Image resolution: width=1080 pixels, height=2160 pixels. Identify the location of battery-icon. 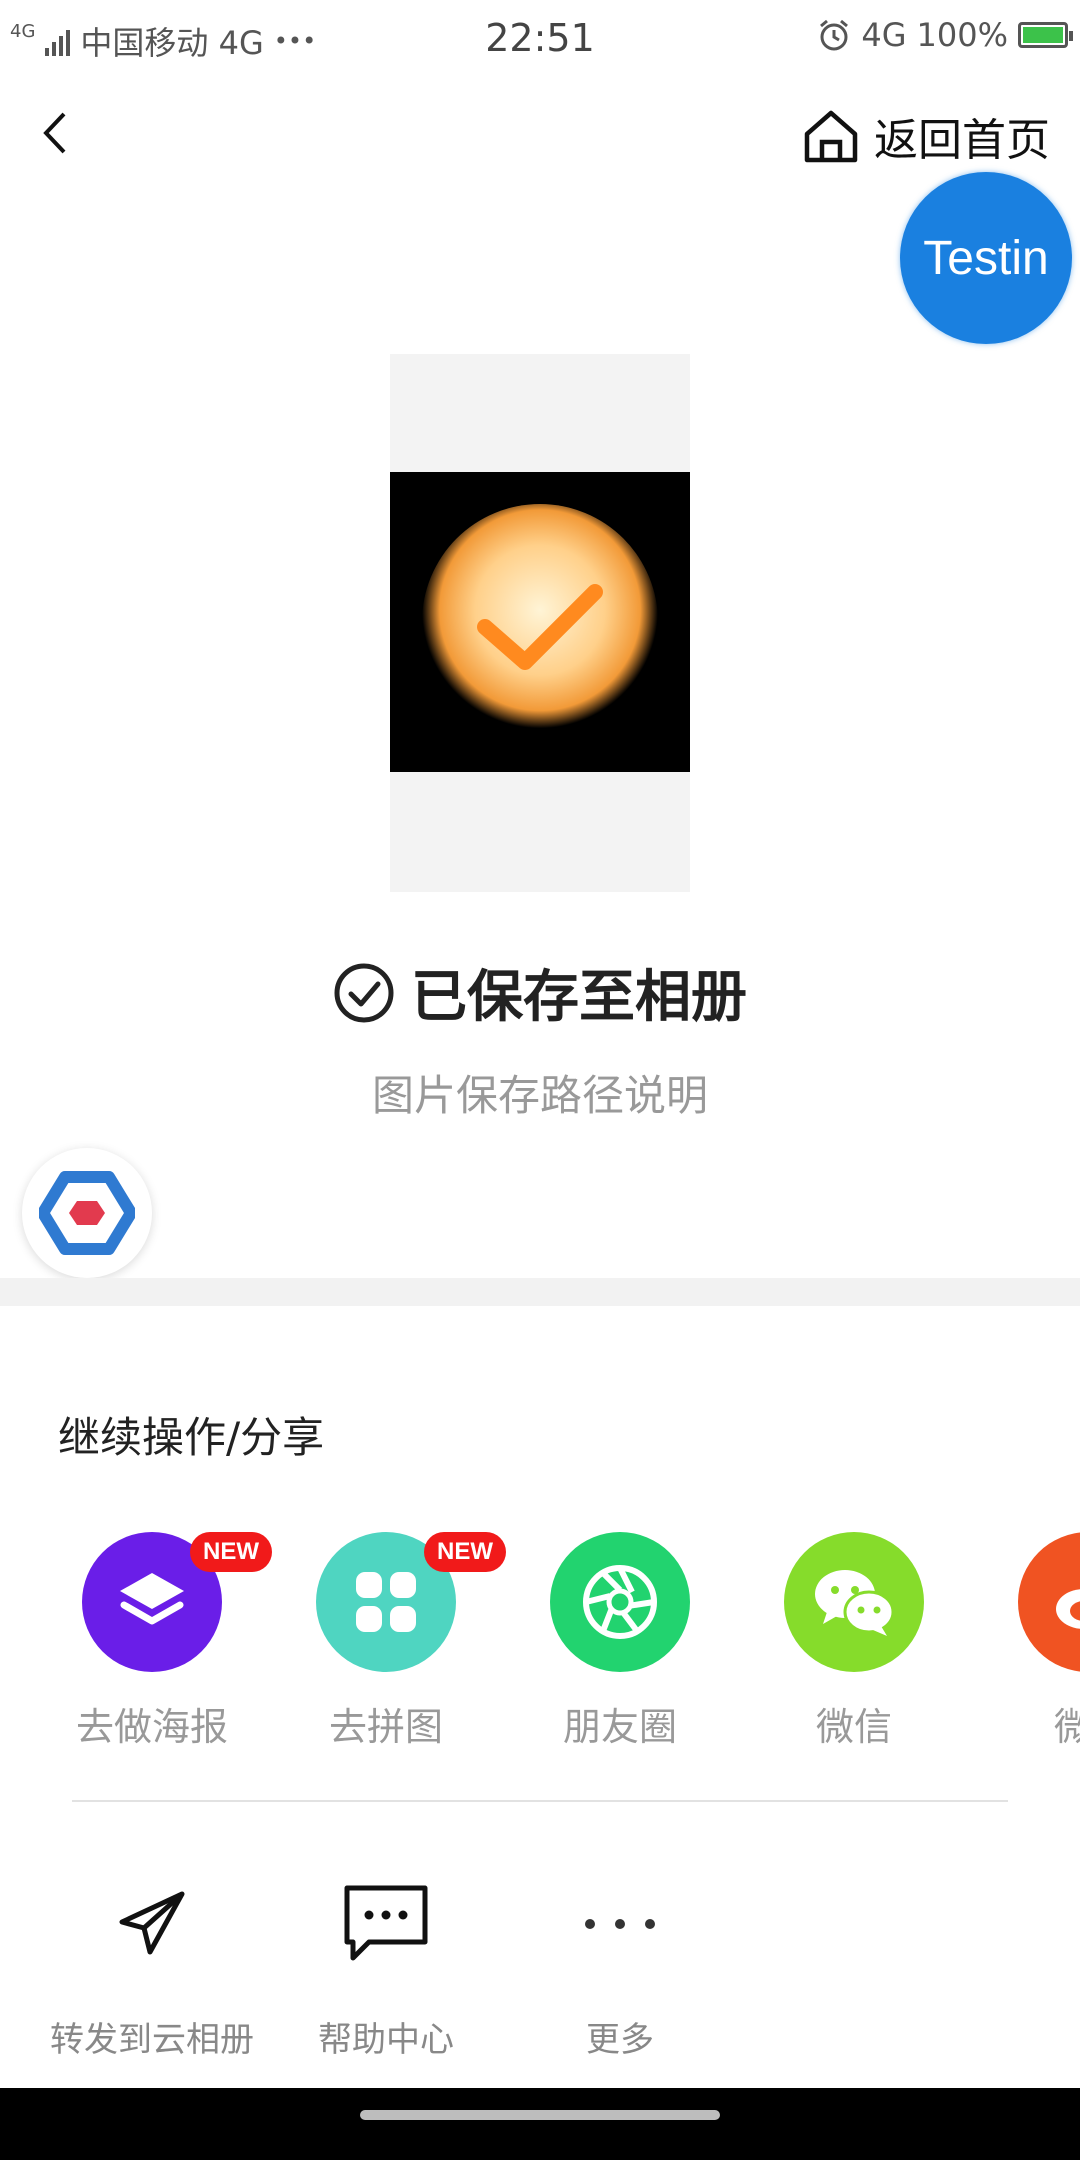
(1045, 35).